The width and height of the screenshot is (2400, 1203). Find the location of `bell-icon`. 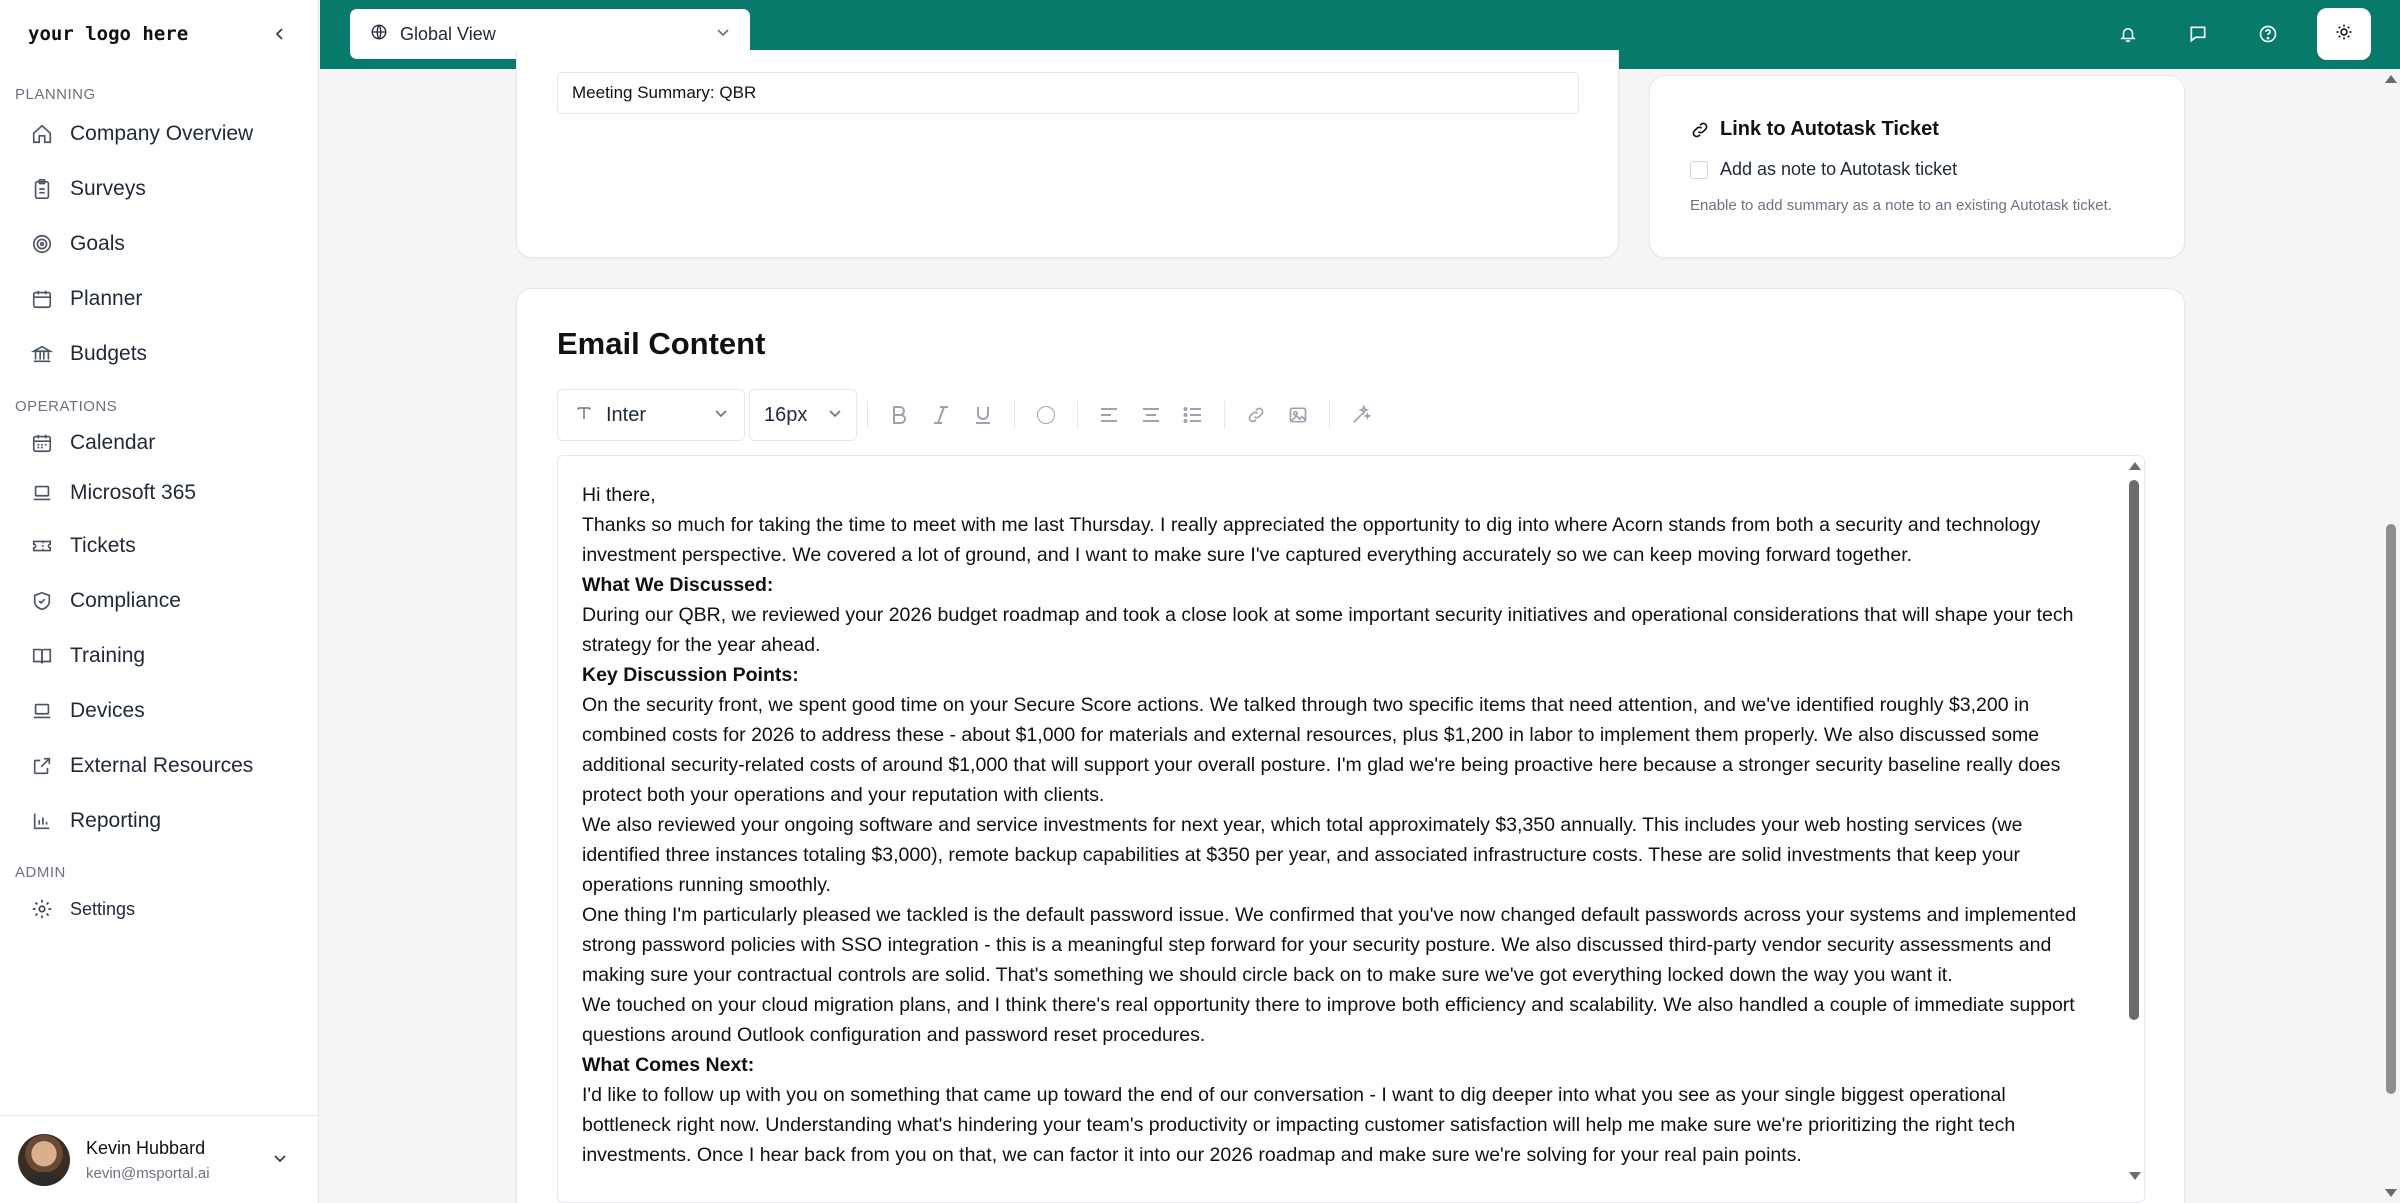

bell-icon is located at coordinates (2128, 34).